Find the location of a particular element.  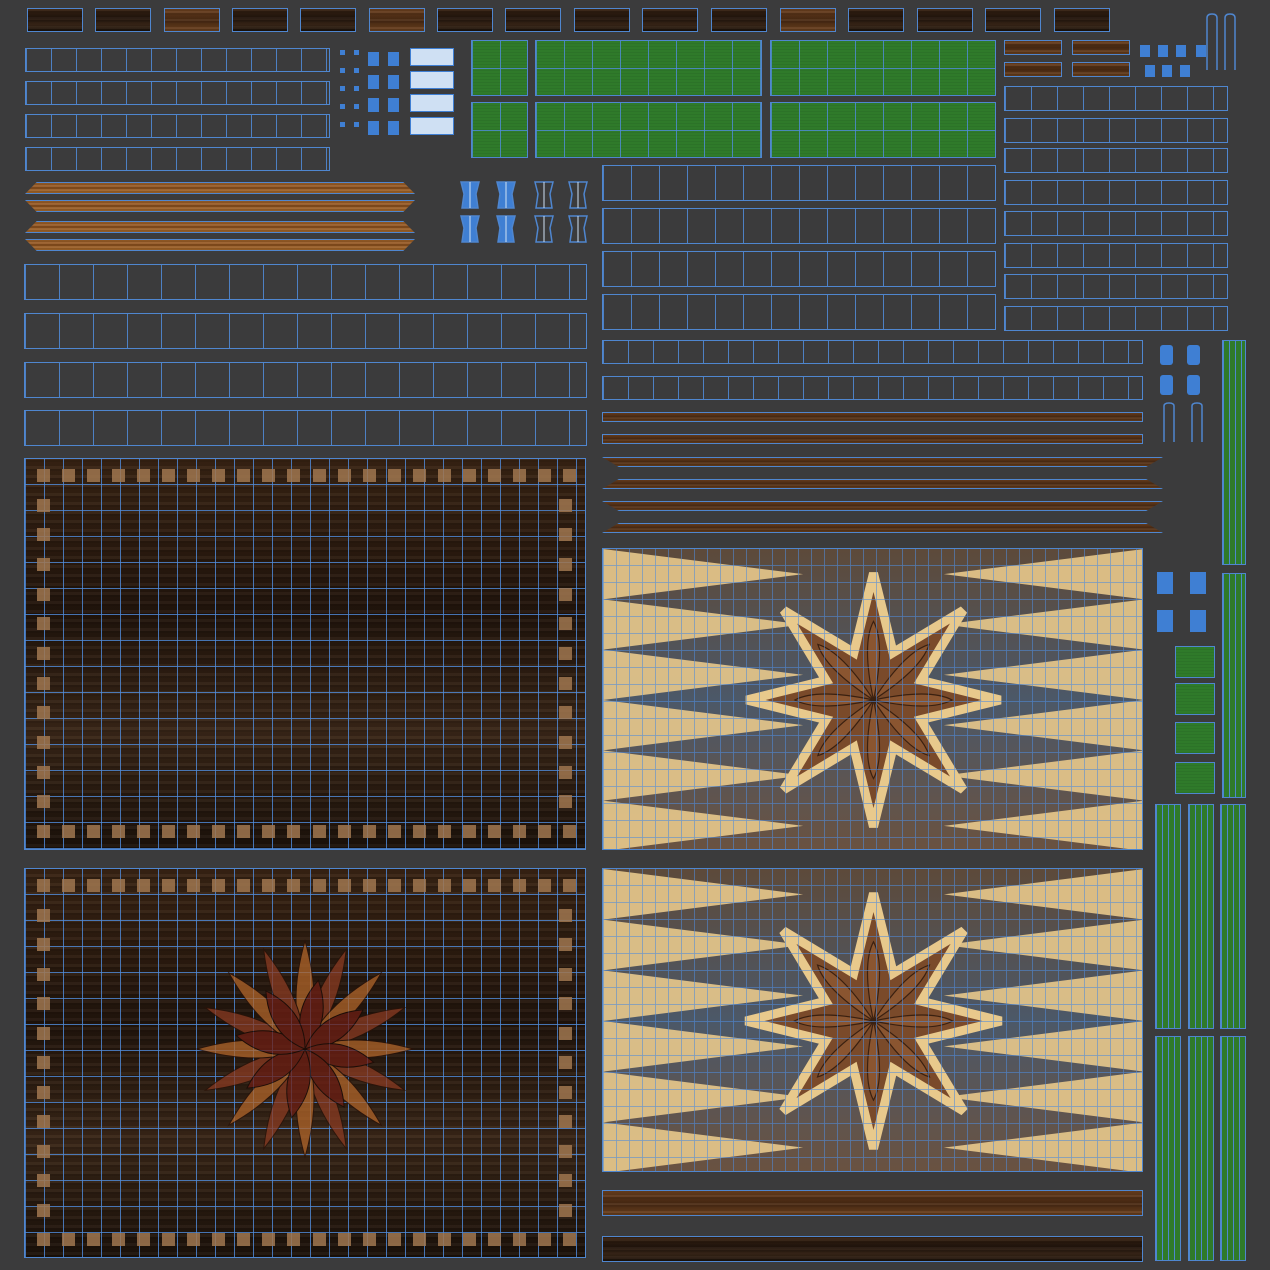

uv-strip is located at coordinates (177, 60).